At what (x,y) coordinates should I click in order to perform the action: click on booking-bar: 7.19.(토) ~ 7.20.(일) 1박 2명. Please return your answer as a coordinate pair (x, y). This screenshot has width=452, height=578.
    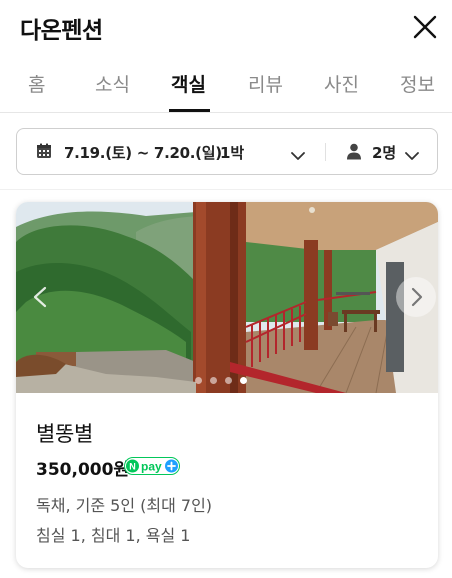
    Looking at the image, I should click on (227, 151).